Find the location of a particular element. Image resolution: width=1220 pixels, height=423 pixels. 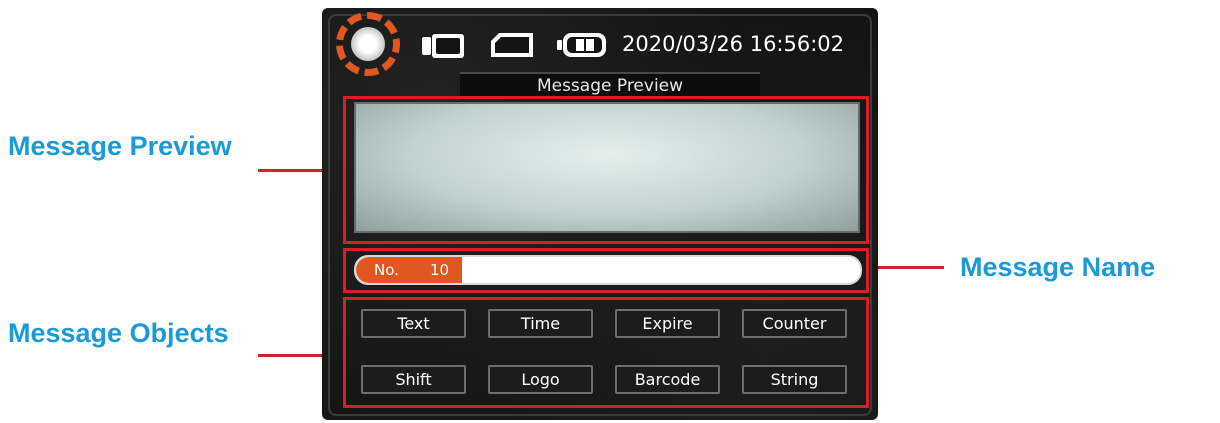

string-object-button: String is located at coordinates (794, 379).